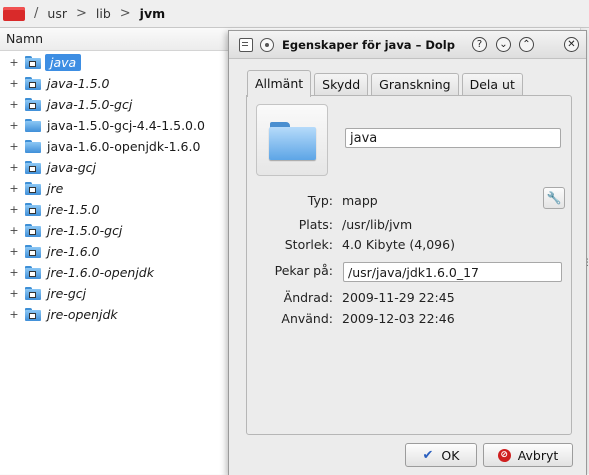 The width and height of the screenshot is (589, 475). What do you see at coordinates (292, 140) in the screenshot?
I see `folder-icon-button` at bounding box center [292, 140].